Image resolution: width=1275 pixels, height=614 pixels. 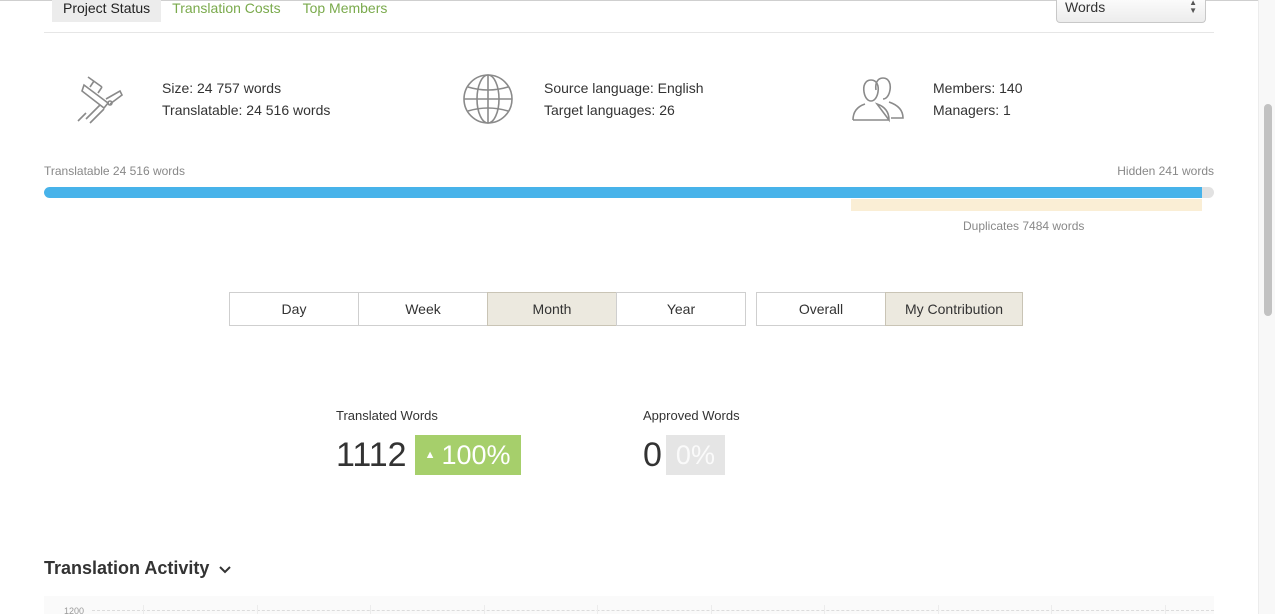 What do you see at coordinates (423, 309) in the screenshot?
I see `period-week-button: Week` at bounding box center [423, 309].